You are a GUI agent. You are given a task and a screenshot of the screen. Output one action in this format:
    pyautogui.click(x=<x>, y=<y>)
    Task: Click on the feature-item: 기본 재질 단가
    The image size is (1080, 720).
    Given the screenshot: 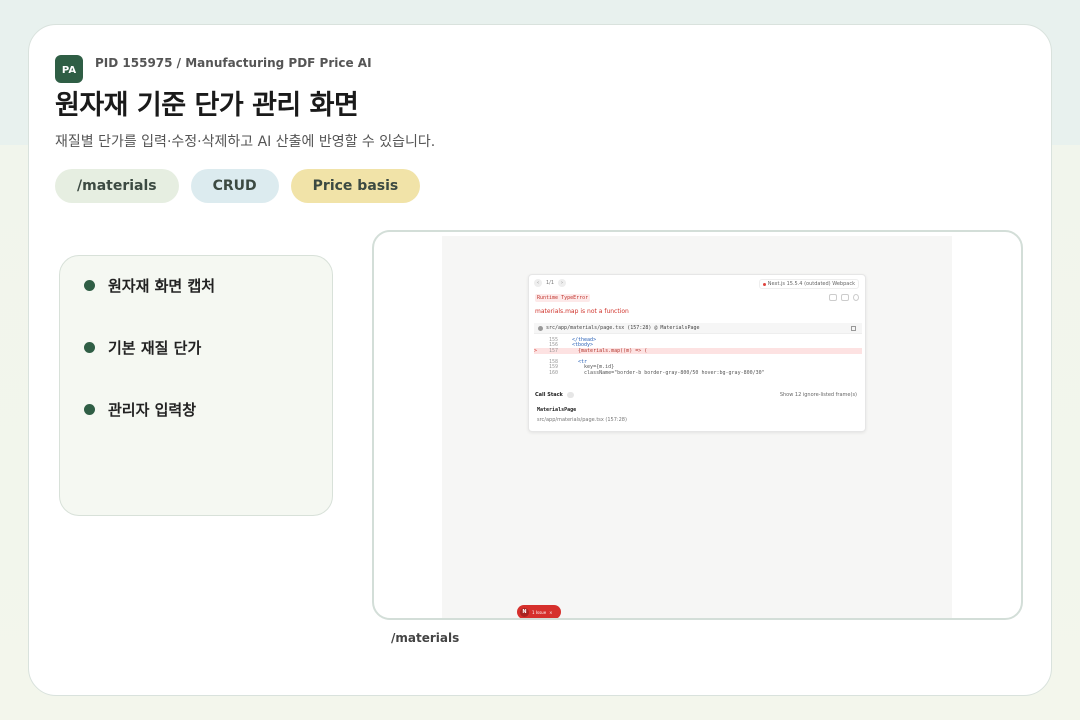 What is the action you would take?
    pyautogui.click(x=142, y=347)
    